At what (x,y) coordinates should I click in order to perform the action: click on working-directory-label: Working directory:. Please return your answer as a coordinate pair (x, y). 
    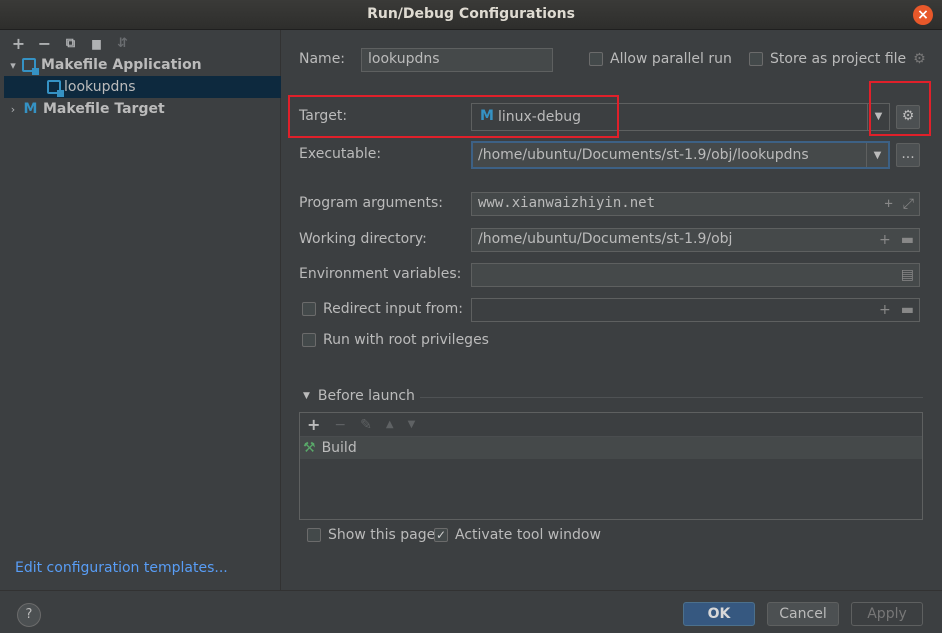
    Looking at the image, I should click on (363, 239).